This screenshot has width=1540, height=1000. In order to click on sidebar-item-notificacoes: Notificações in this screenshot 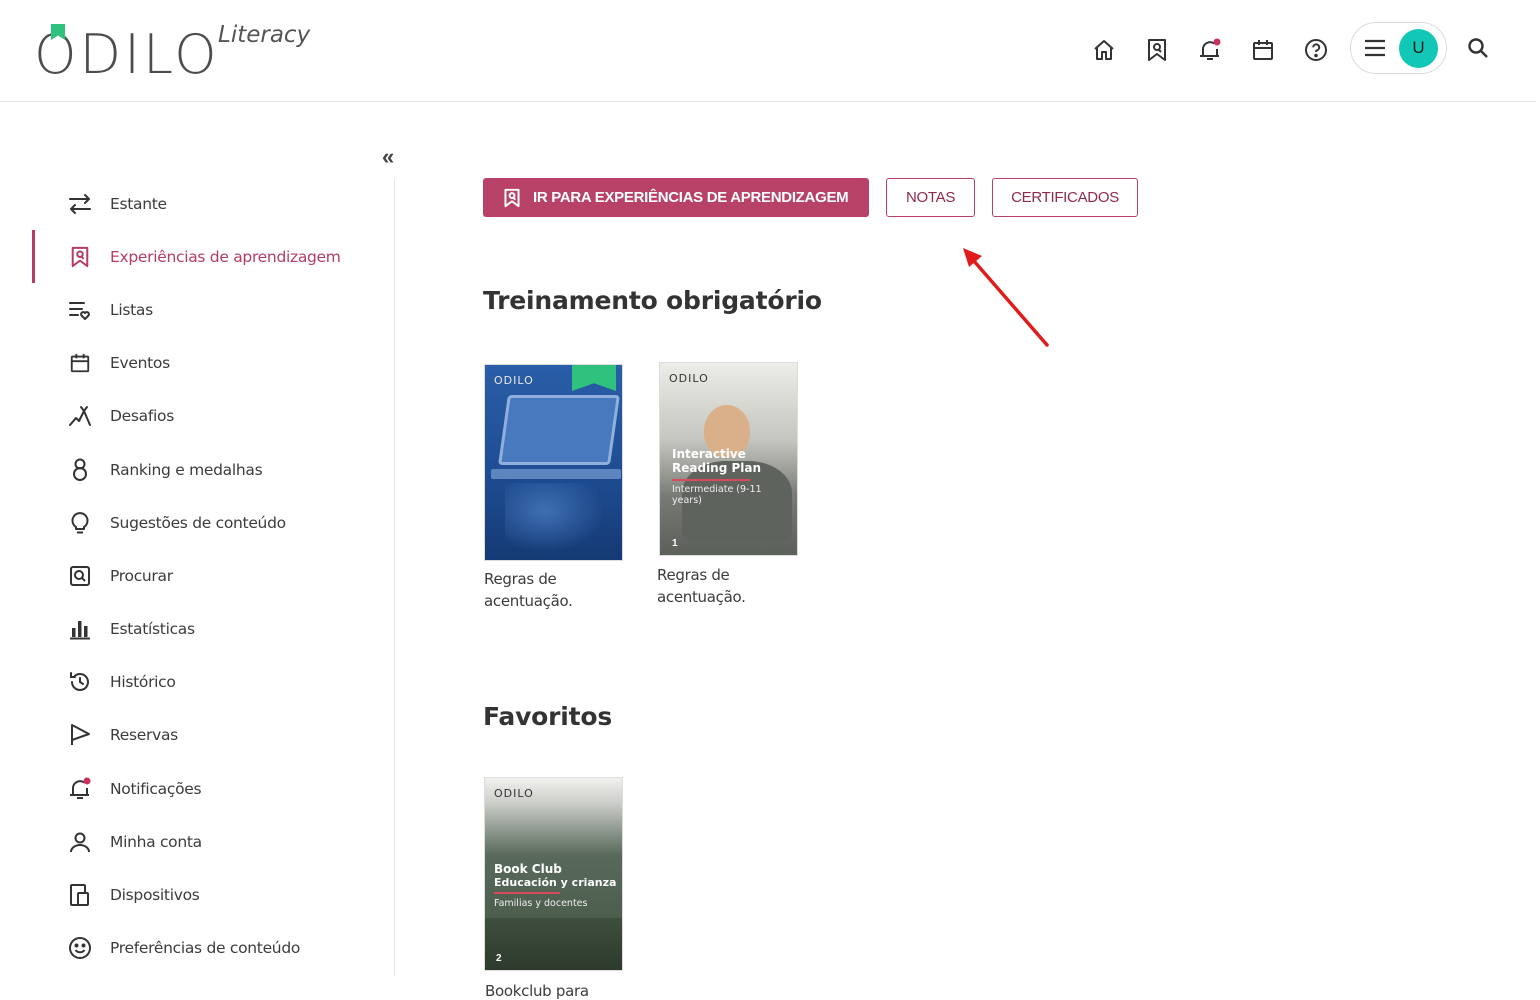, I will do `click(197, 788)`.